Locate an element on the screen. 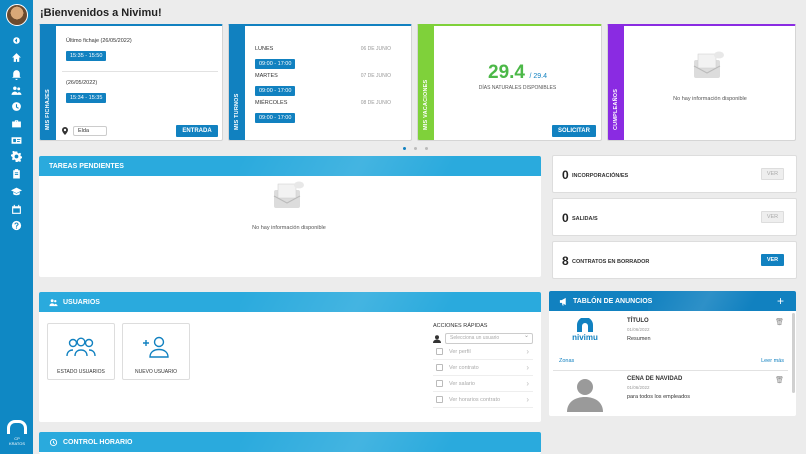 This screenshot has height=454, width=806. add-user-icon is located at coordinates (156, 347).